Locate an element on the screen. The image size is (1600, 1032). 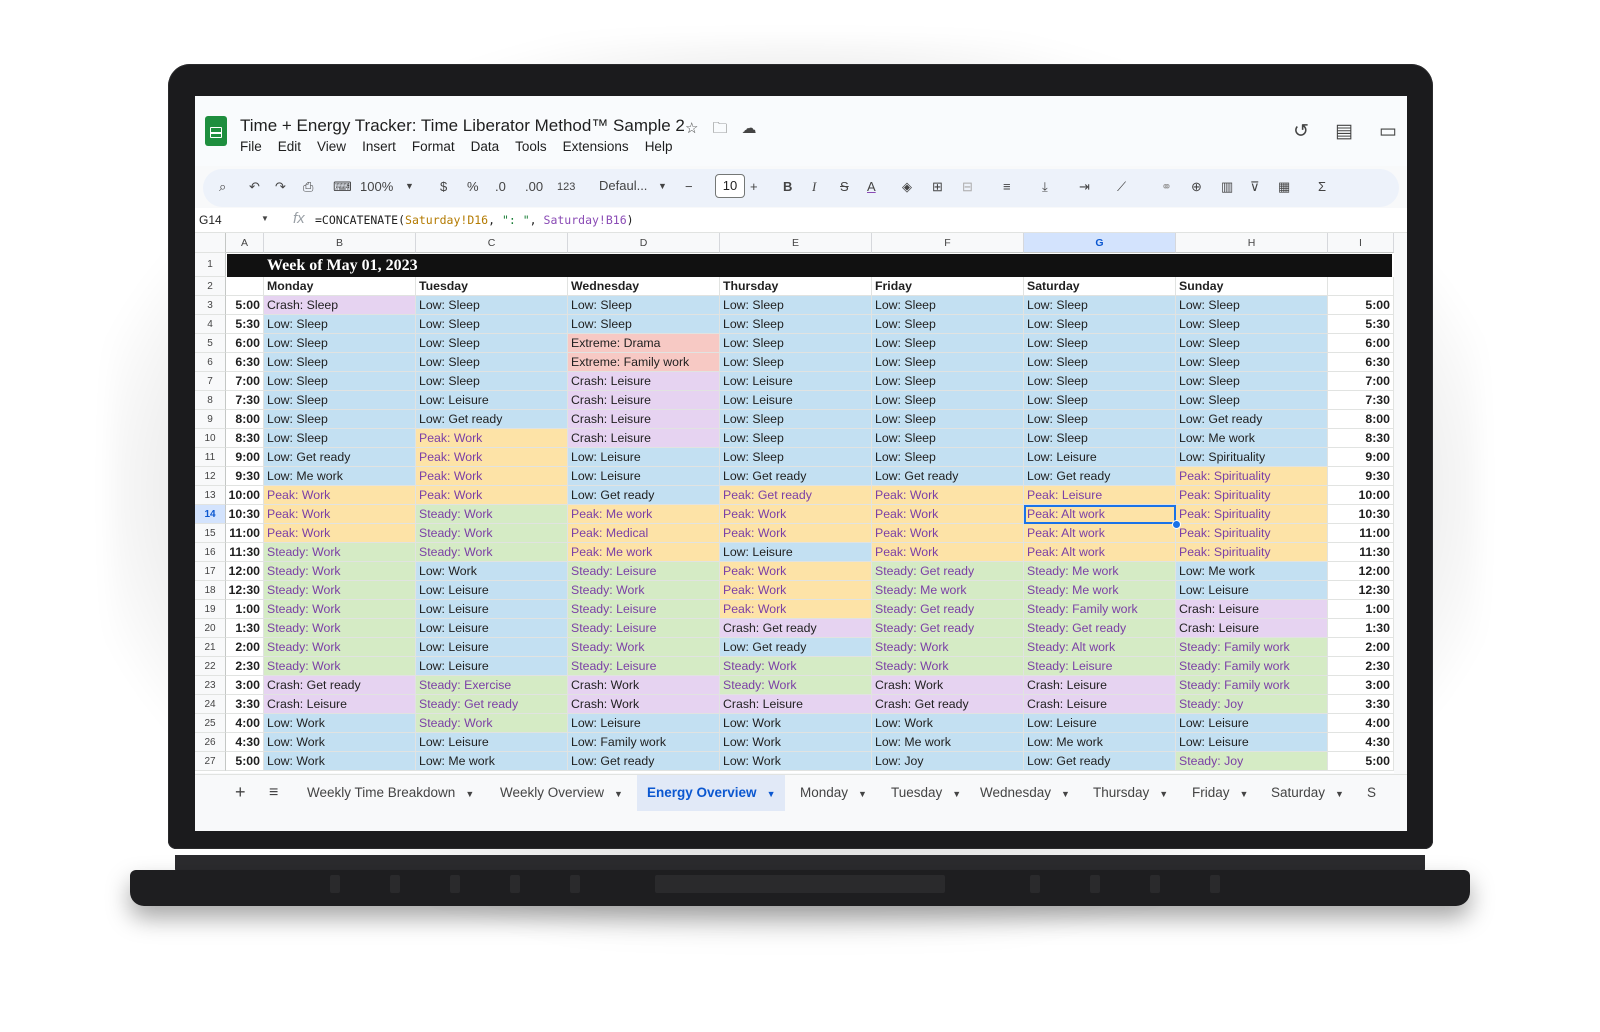
column-header-b: B is located at coordinates (340, 243).